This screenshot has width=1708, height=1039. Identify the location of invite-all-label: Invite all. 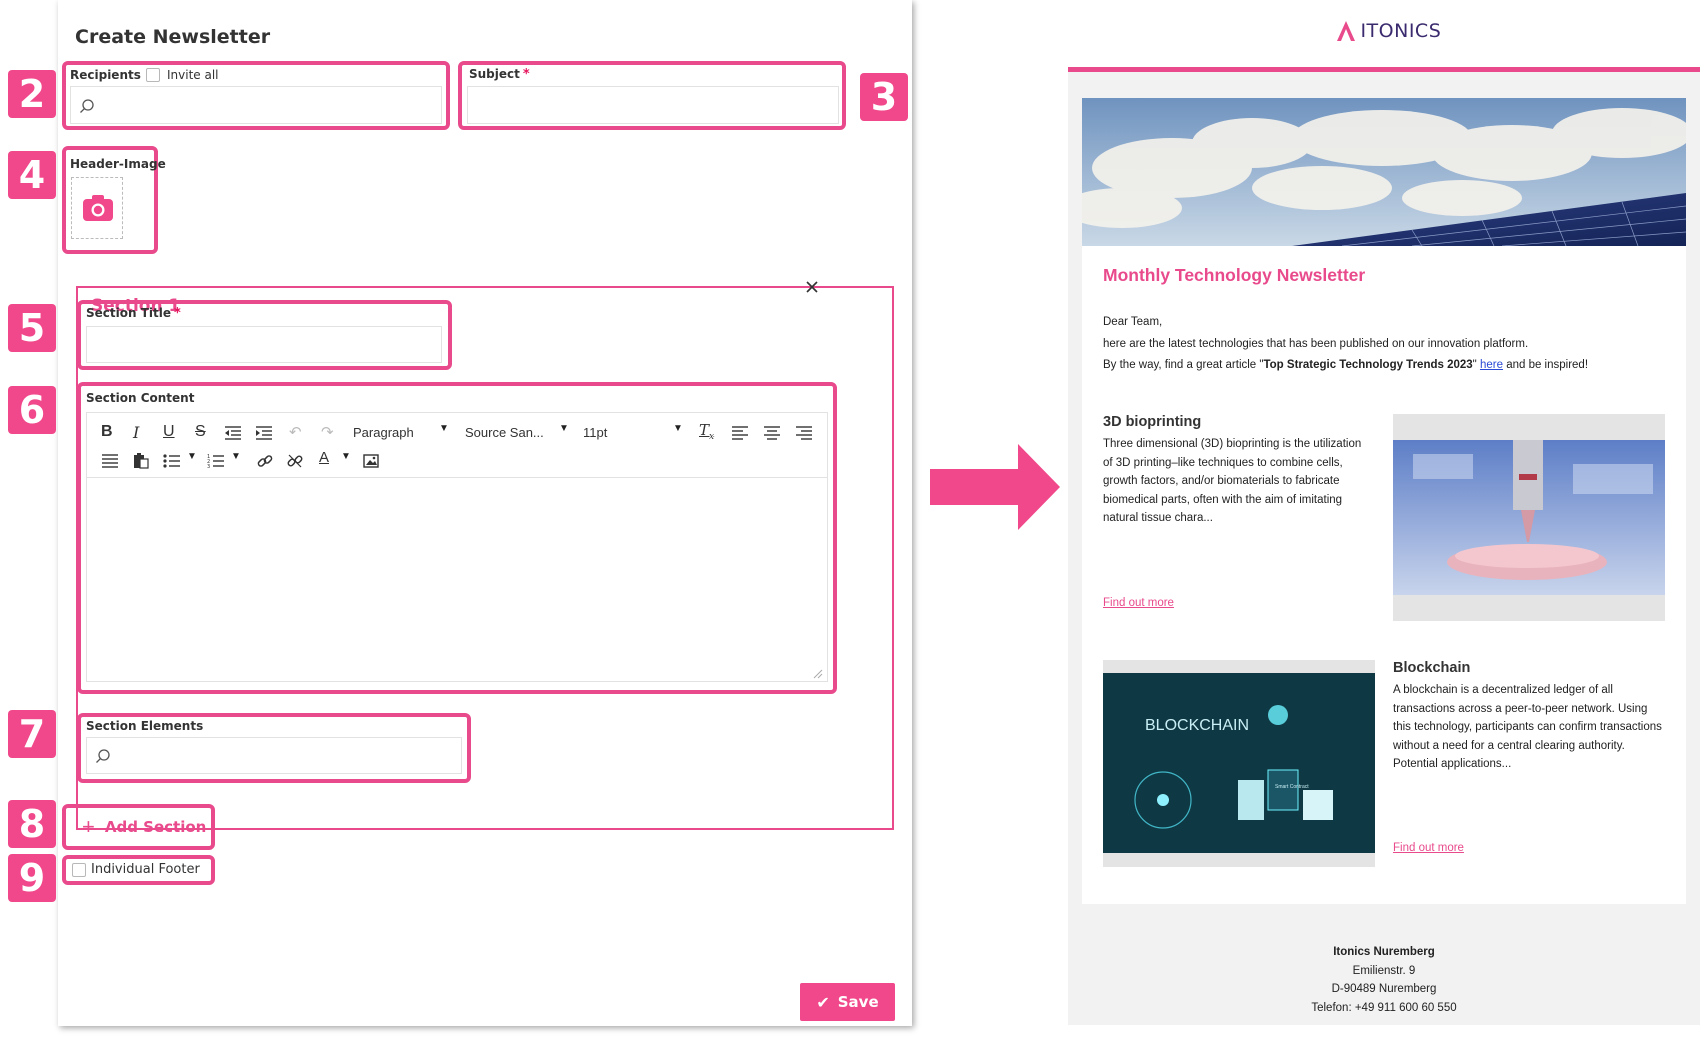
(193, 75).